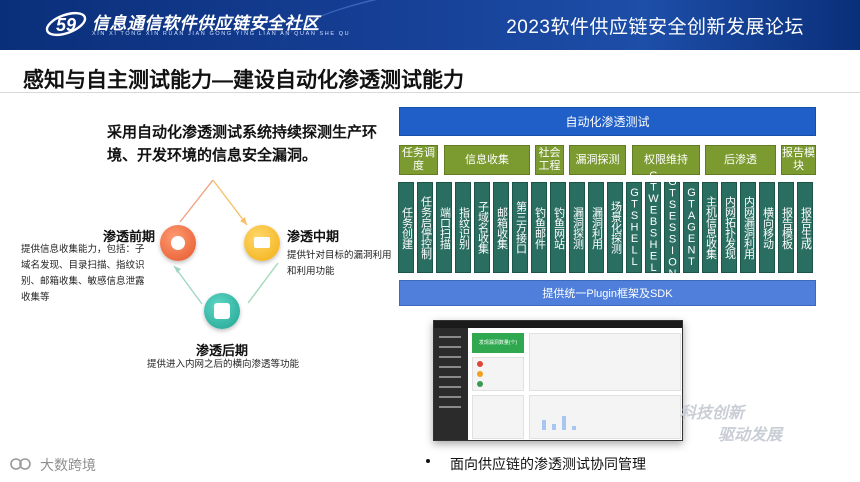 The width and height of the screenshot is (860, 482). I want to click on product-screenshot: 发现漏洞数量(个), so click(558, 380).